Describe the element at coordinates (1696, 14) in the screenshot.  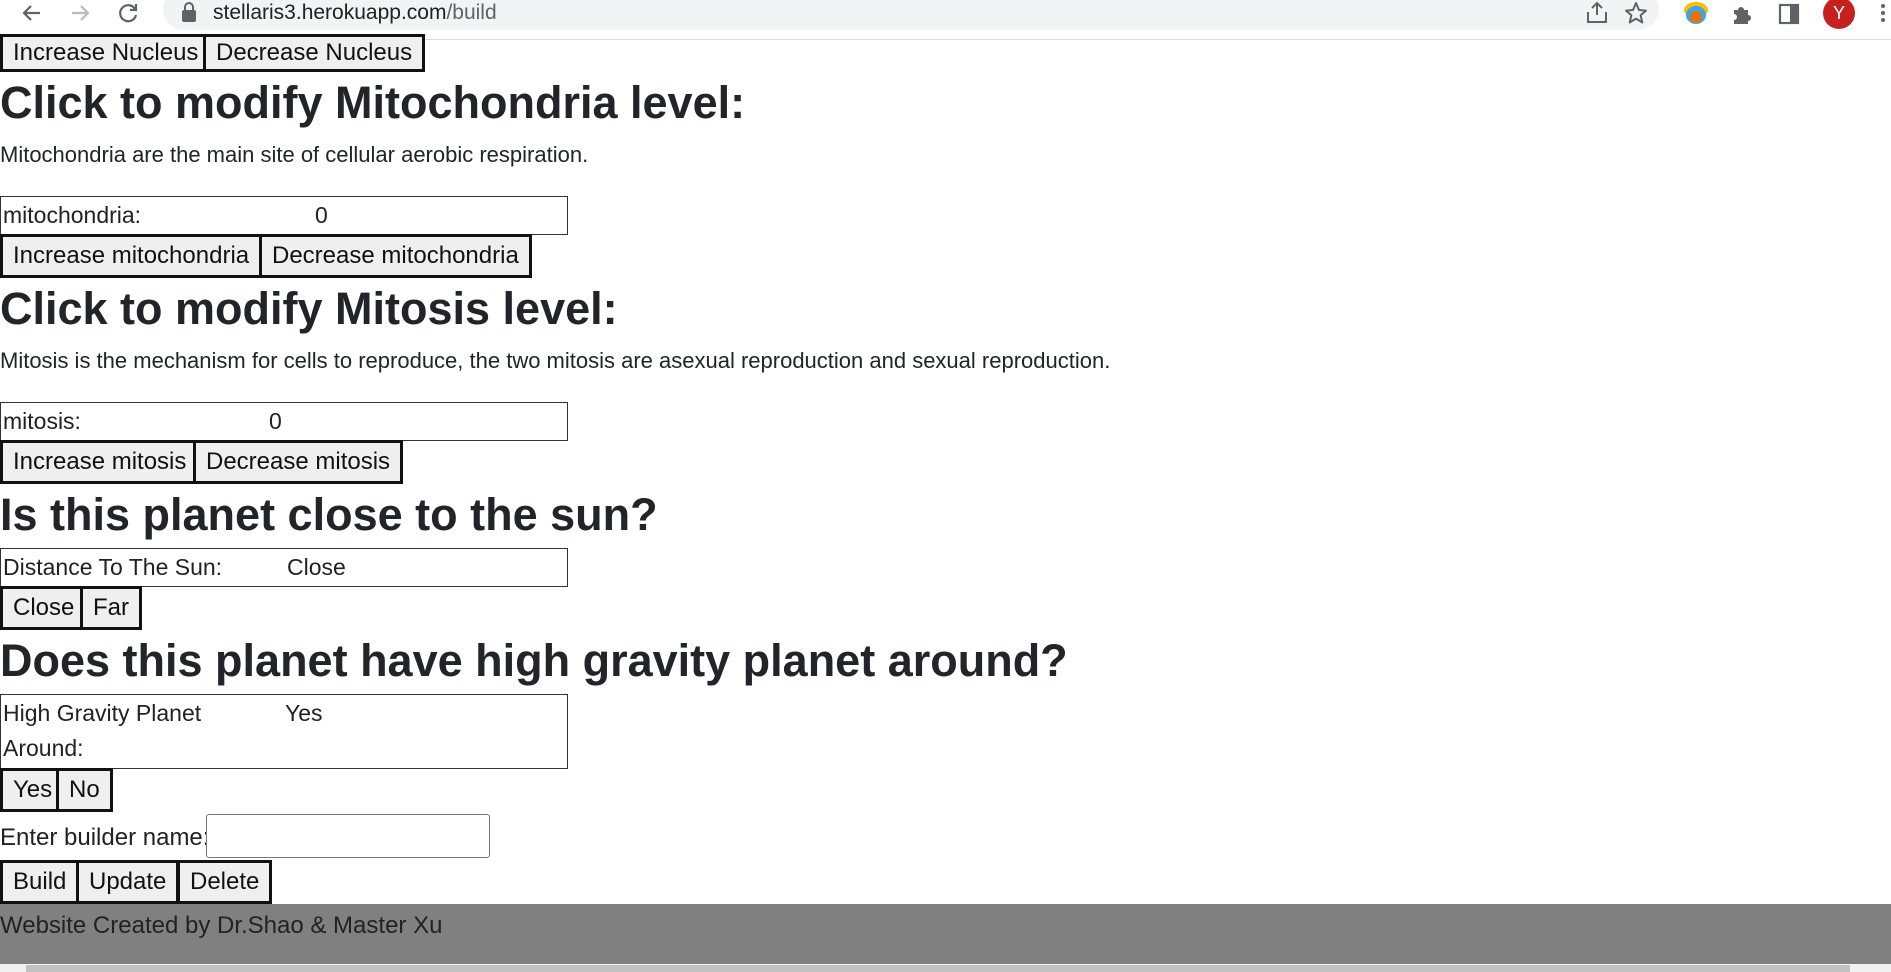
I see `extension-colorful-icon` at that location.